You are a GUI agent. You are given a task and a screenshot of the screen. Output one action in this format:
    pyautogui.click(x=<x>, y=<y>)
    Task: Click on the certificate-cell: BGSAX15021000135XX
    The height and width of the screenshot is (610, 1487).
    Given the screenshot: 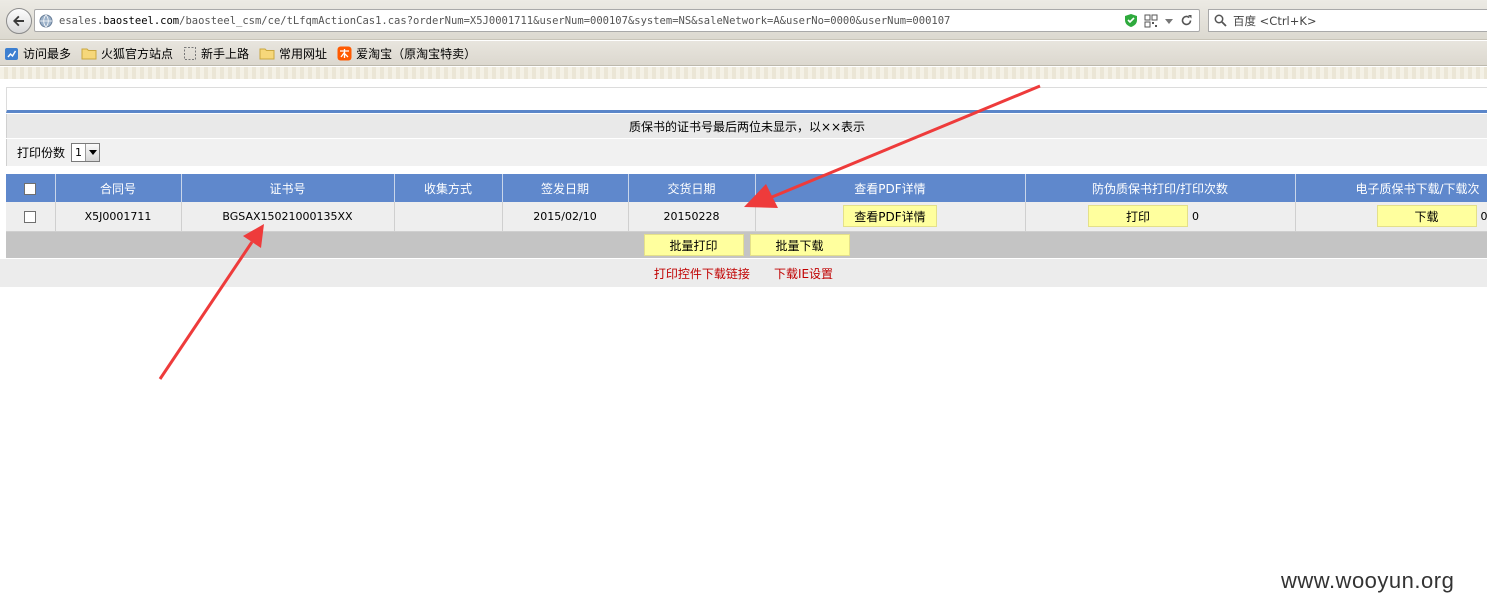 What is the action you would take?
    pyautogui.click(x=288, y=217)
    